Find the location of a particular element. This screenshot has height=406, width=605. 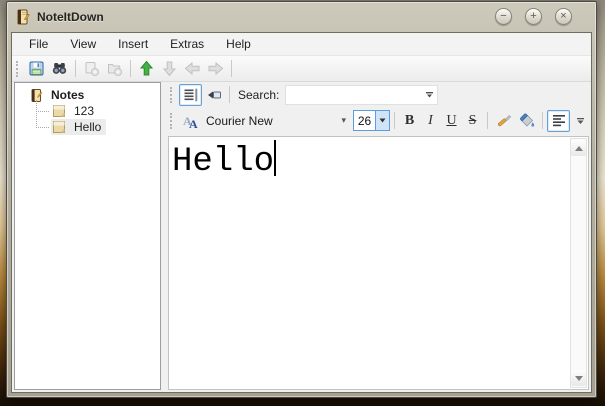

jump-to-note-button is located at coordinates (213, 95).